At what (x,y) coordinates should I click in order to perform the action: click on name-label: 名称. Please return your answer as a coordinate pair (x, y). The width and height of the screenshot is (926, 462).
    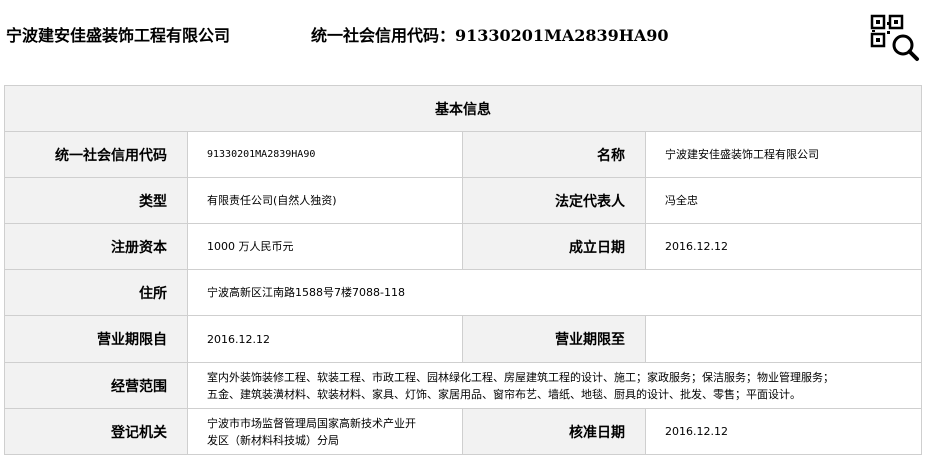
    Looking at the image, I should click on (554, 154).